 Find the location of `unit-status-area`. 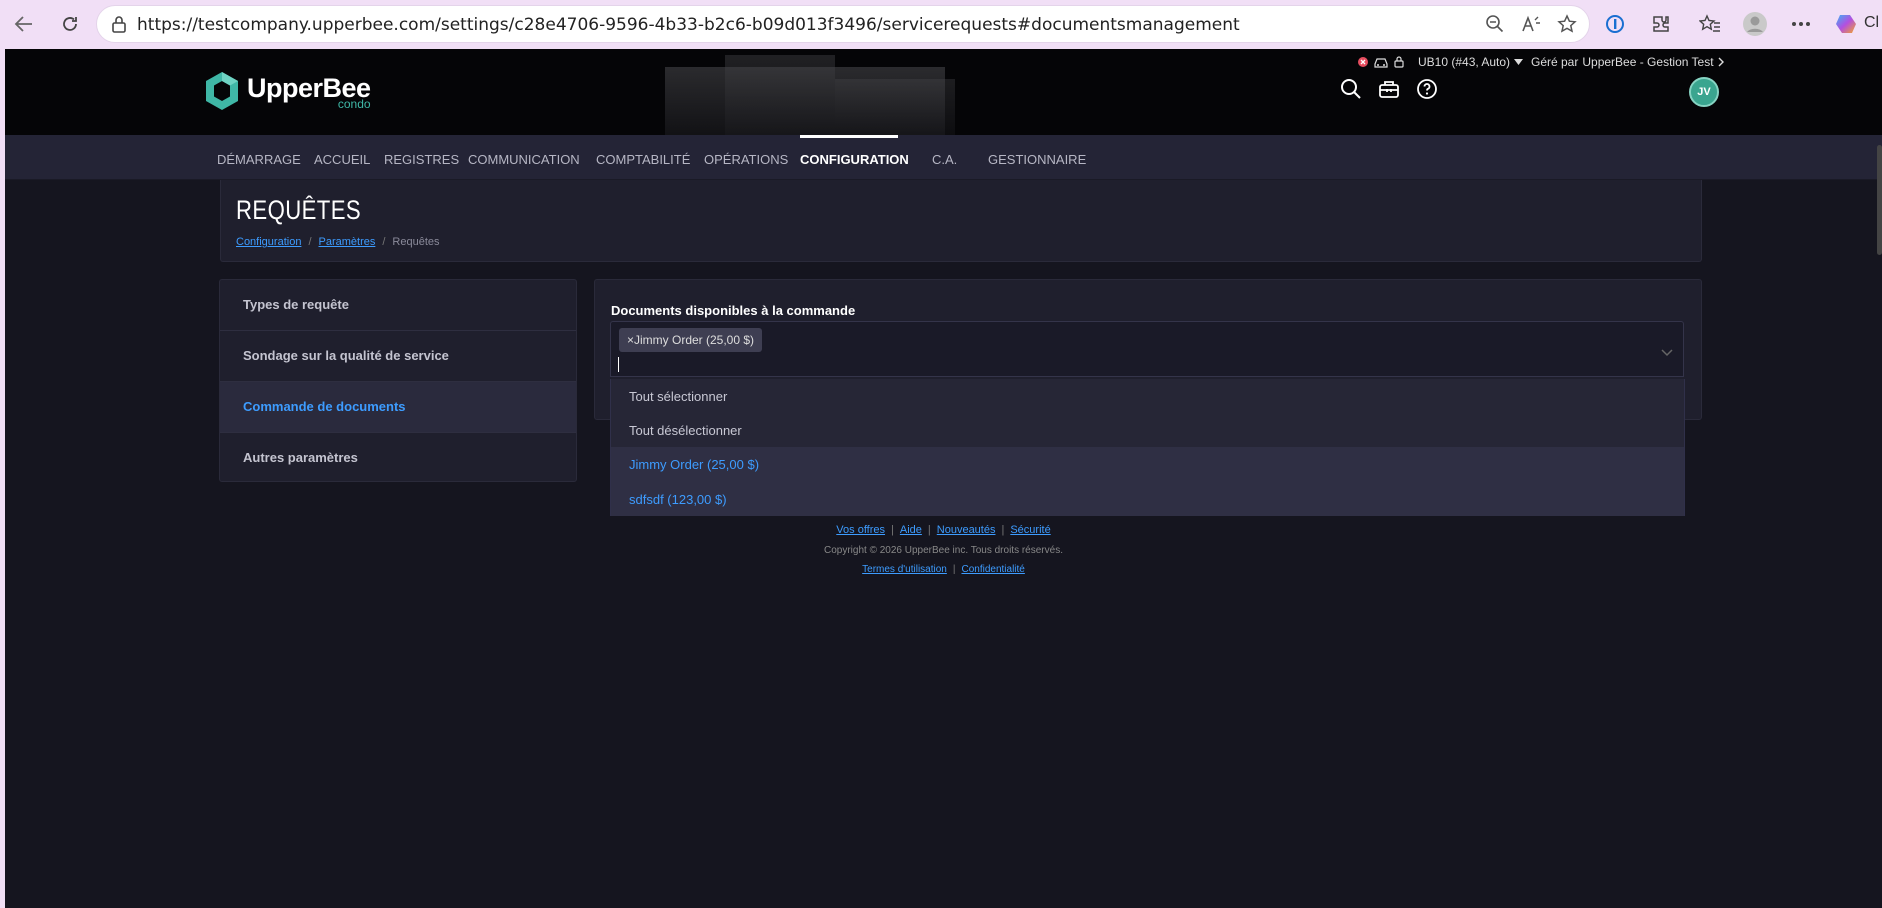

unit-status-area is located at coordinates (1381, 61).